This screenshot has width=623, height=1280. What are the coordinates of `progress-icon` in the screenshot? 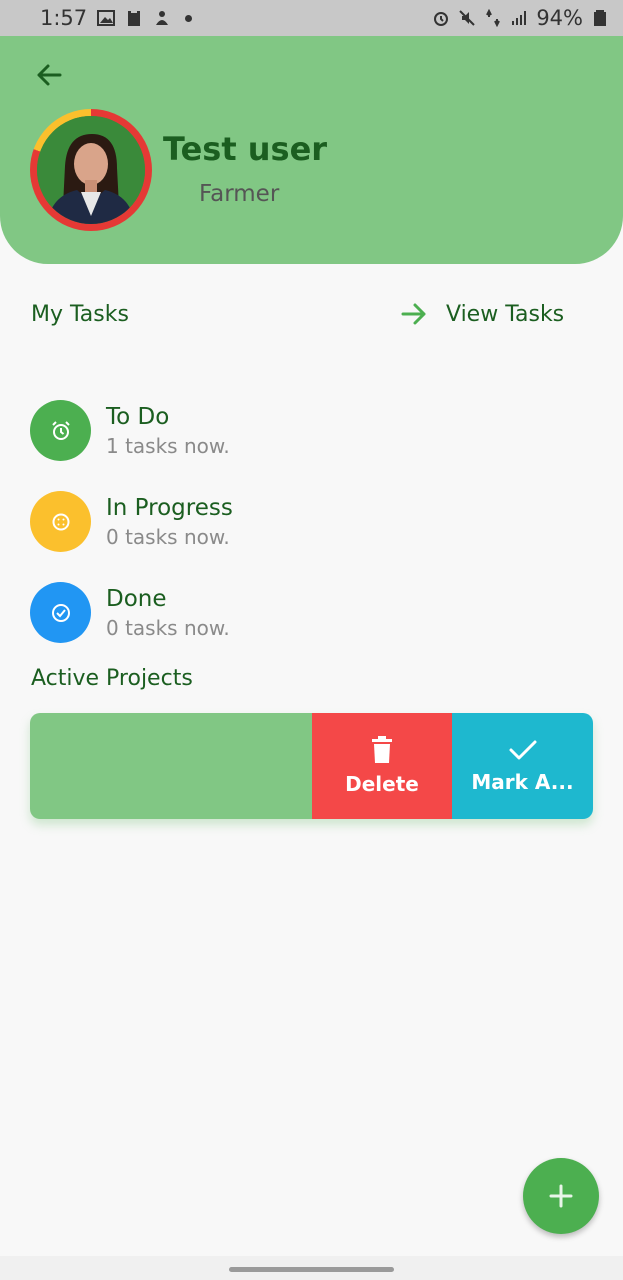 It's located at (60, 521).